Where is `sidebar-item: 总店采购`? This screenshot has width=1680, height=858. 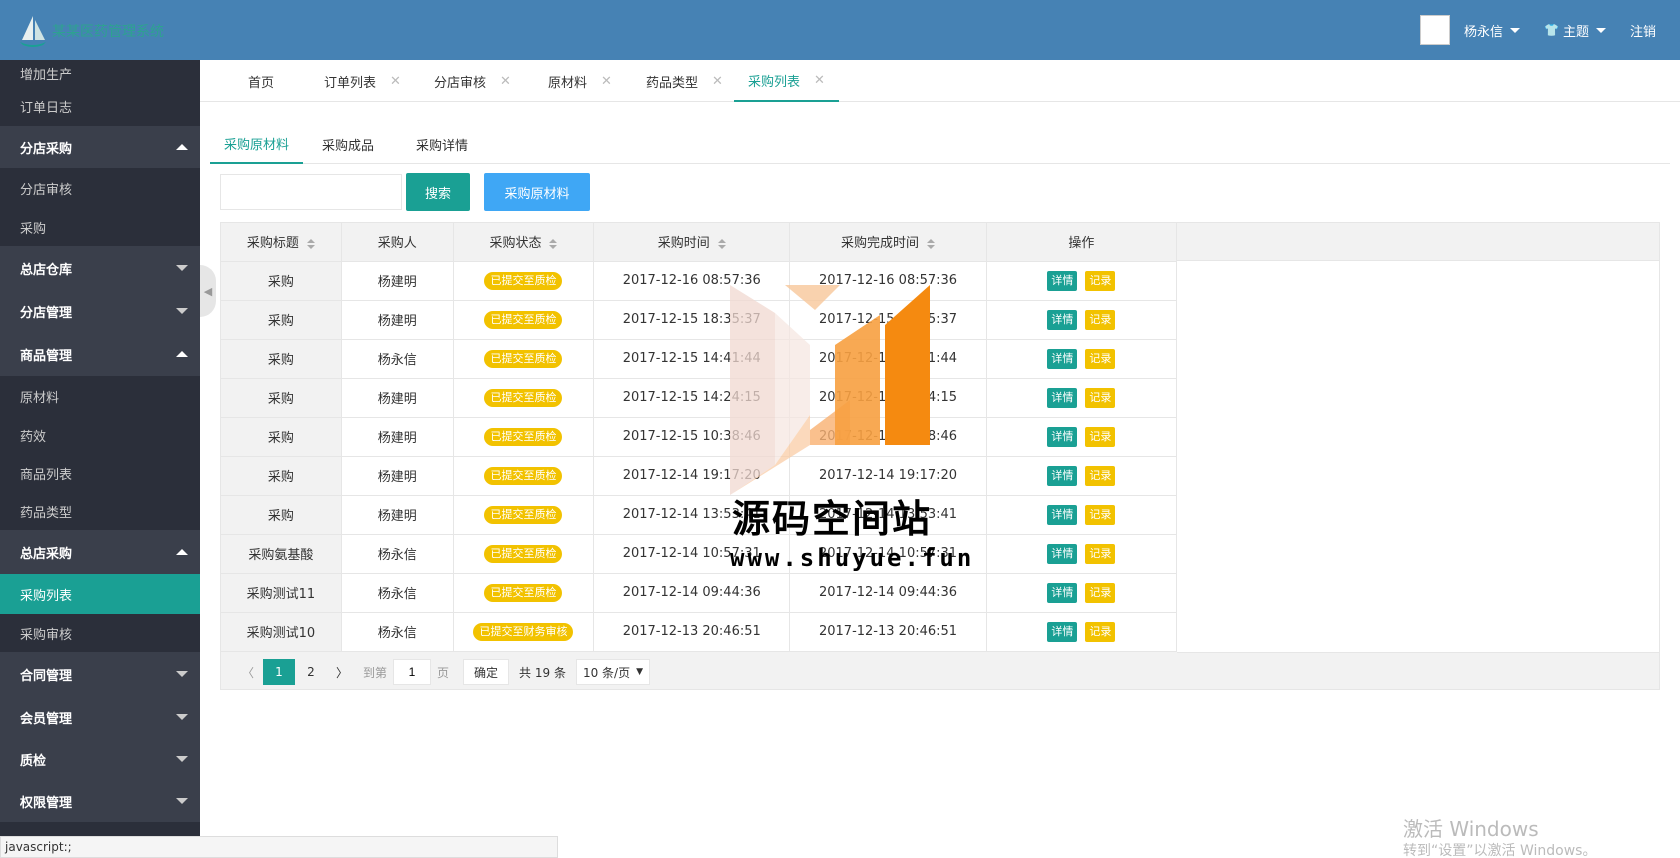 sidebar-item: 总店采购 is located at coordinates (100, 552).